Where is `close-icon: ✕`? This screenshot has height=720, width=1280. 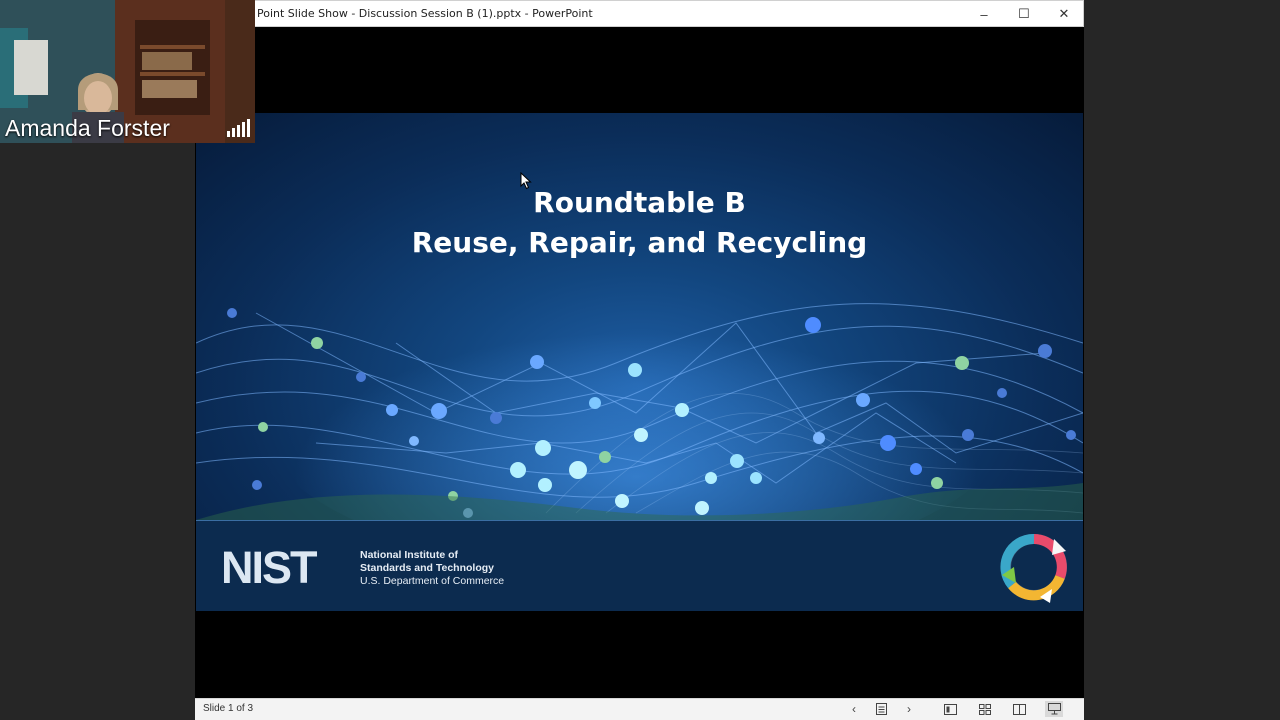
close-icon: ✕ is located at coordinates (1064, 13).